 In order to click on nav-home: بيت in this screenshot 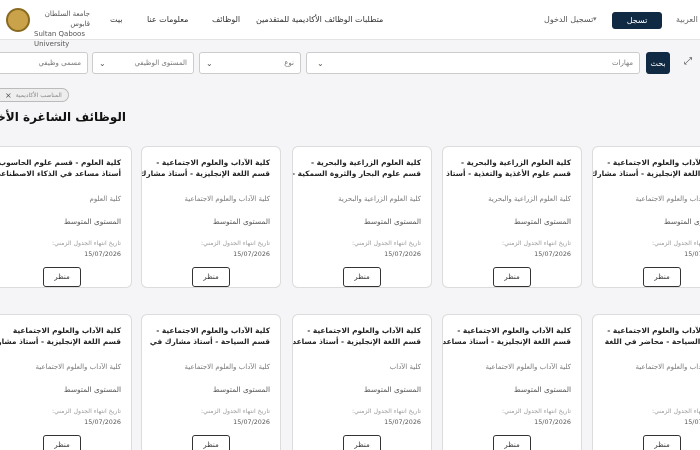, I will do `click(116, 19)`.